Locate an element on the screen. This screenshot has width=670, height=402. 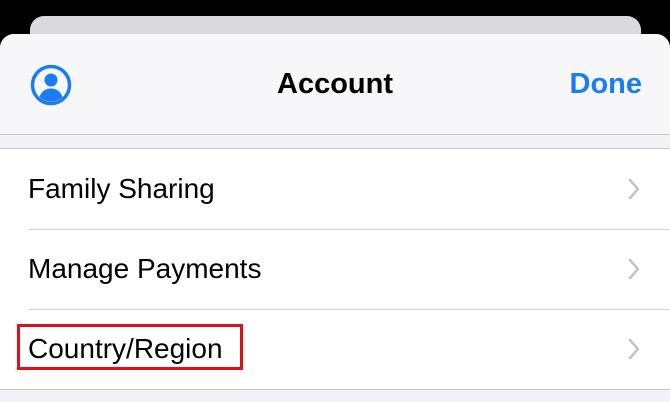
highlight-annotation is located at coordinates (130, 347).